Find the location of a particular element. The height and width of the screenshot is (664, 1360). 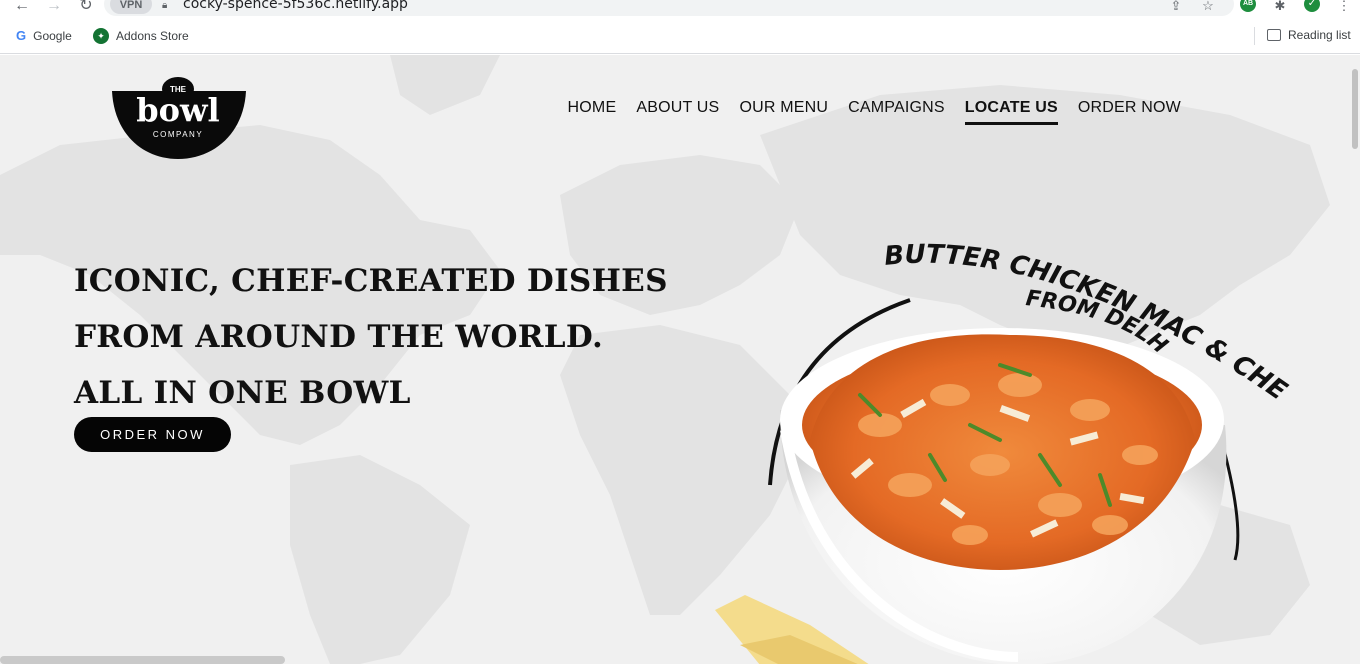

reading-list-button: Reading list is located at coordinates (1309, 35).